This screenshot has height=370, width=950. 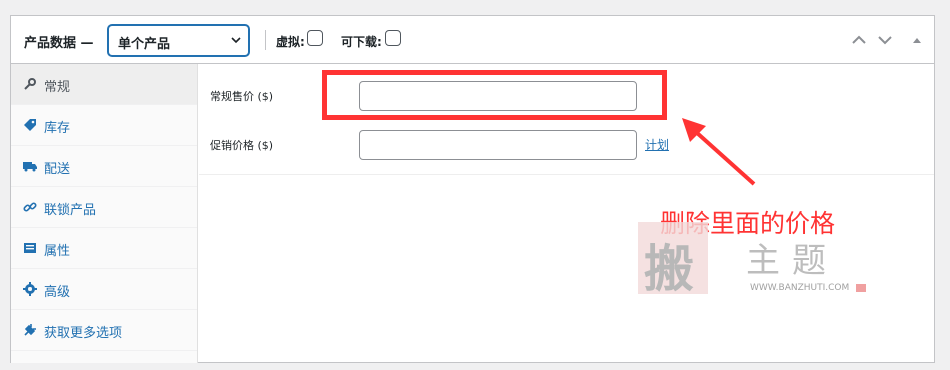 I want to click on annotation-arrow-icon, so click(x=719, y=152).